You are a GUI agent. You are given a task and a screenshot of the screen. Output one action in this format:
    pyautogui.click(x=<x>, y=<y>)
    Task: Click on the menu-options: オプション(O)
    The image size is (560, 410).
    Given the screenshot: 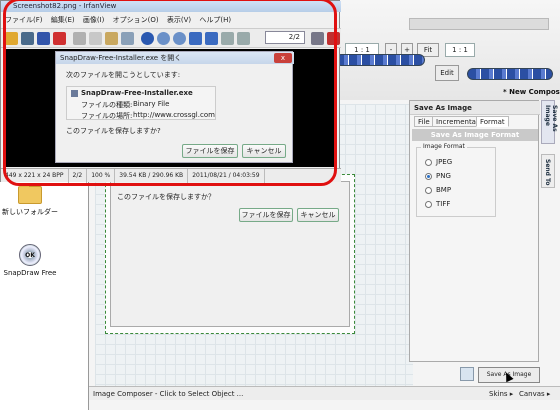 What is the action you would take?
    pyautogui.click(x=136, y=20)
    